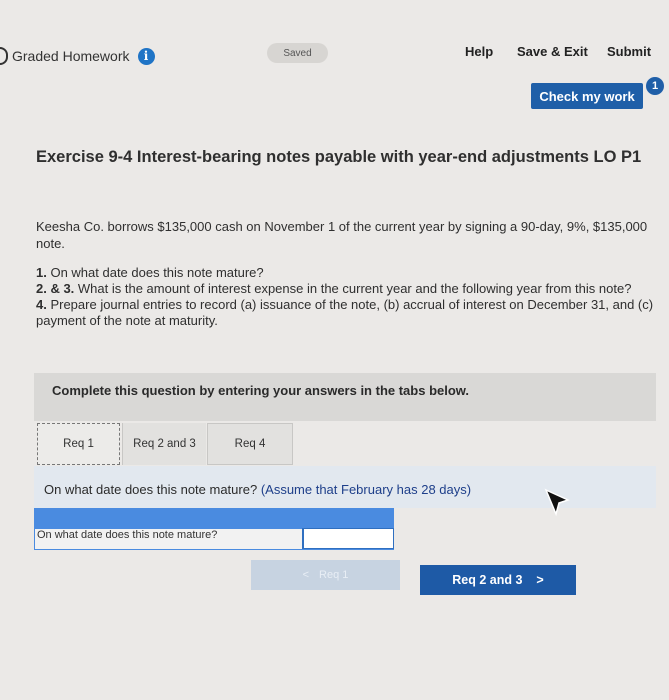  I want to click on next-req-button: Req 2 and 3 >, so click(498, 580).